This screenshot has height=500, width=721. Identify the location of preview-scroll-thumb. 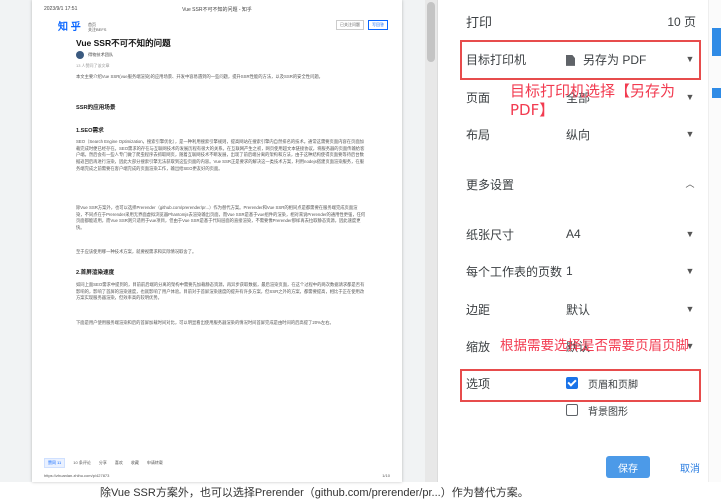
(431, 32).